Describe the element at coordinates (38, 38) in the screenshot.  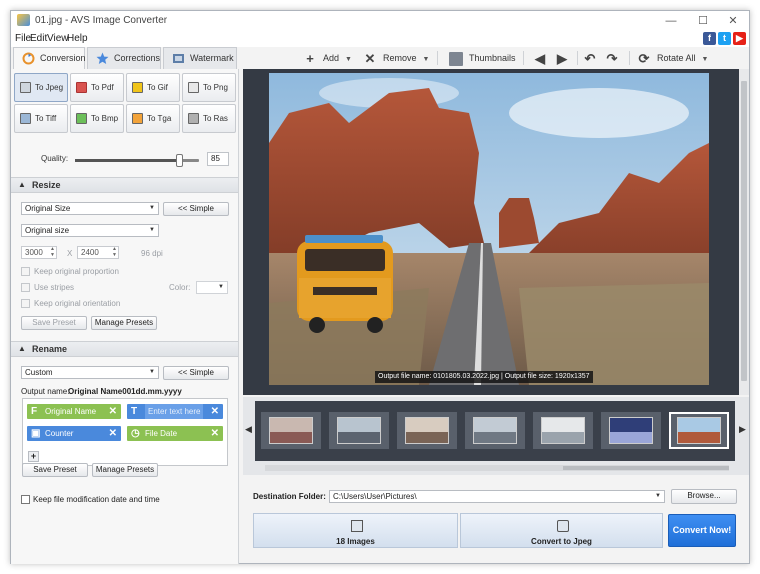
I see `menu-edit: Edit` at that location.